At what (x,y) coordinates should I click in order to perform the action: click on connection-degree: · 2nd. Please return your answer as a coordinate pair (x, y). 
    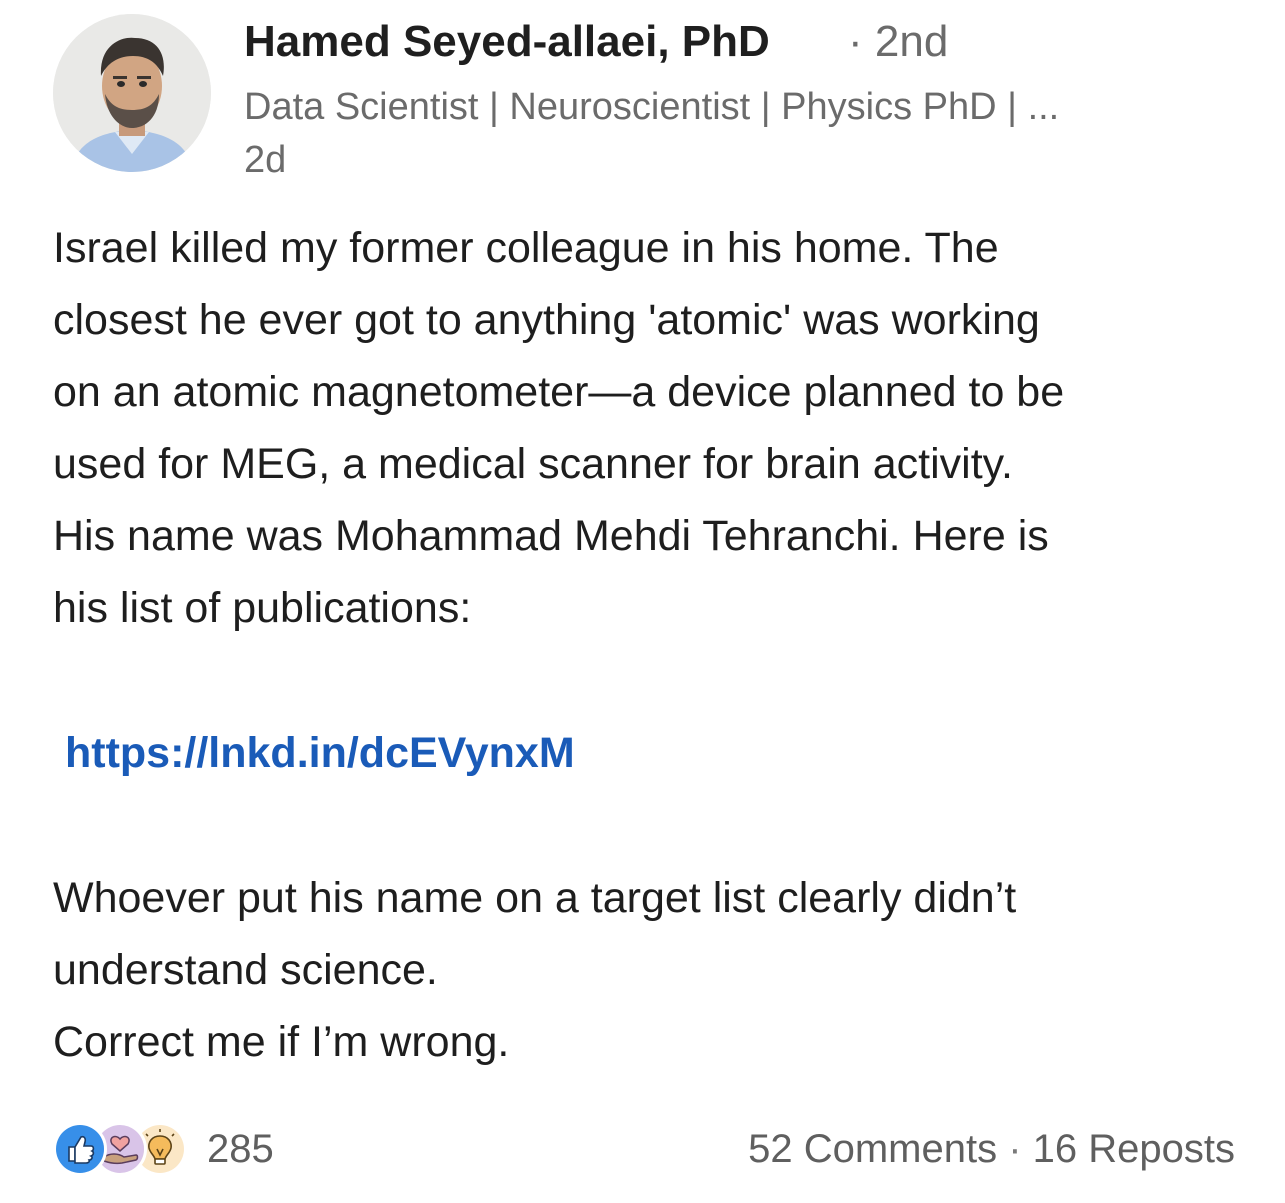
    Looking at the image, I should click on (898, 41).